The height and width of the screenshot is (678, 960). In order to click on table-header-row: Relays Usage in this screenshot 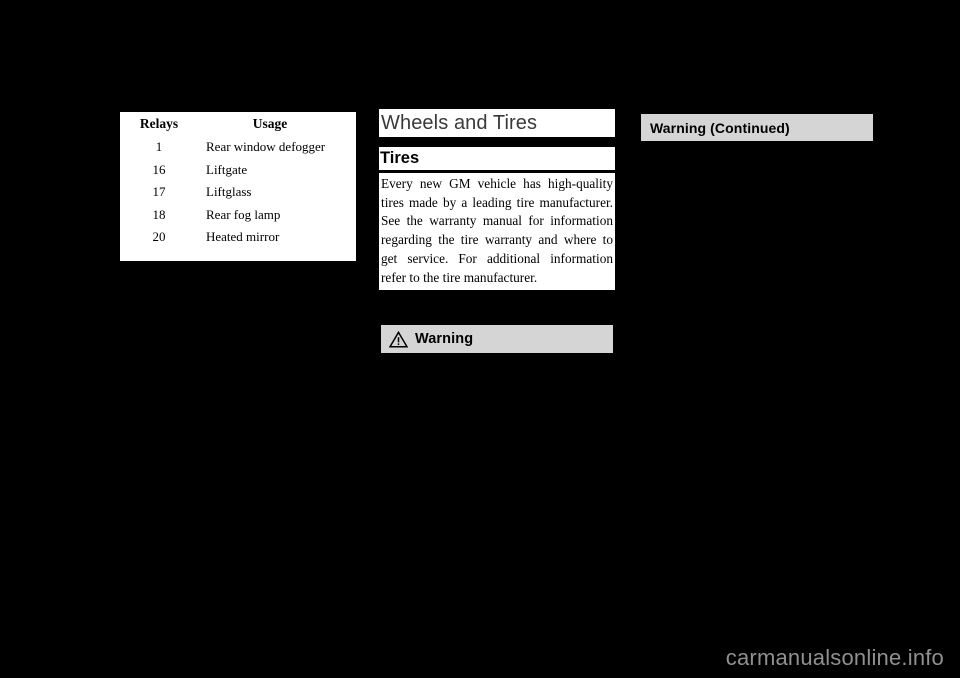, I will do `click(238, 124)`.